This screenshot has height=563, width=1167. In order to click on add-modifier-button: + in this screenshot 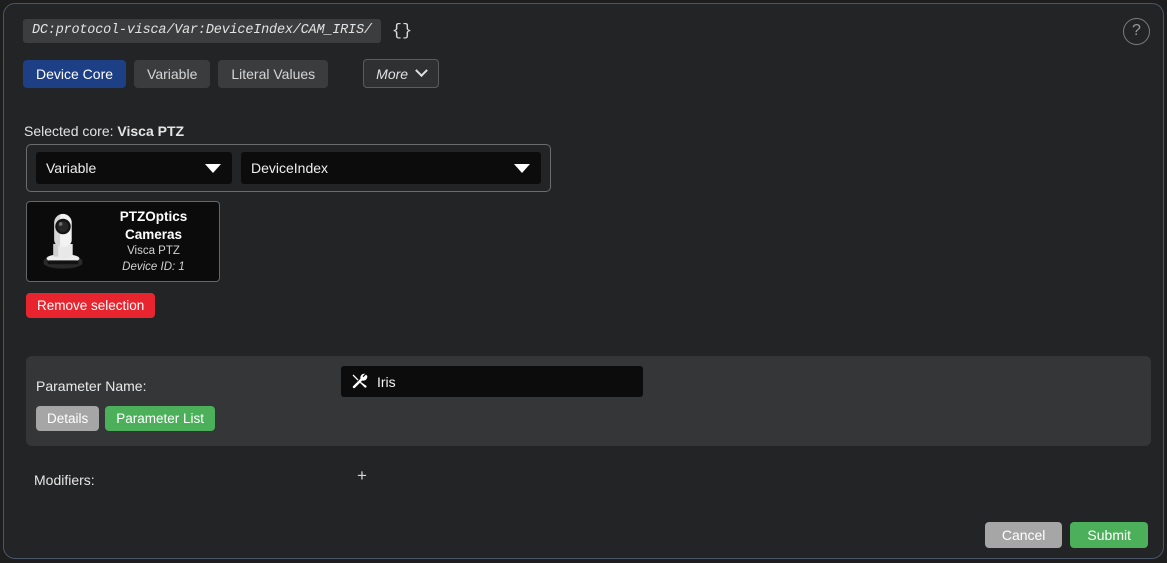, I will do `click(362, 476)`.